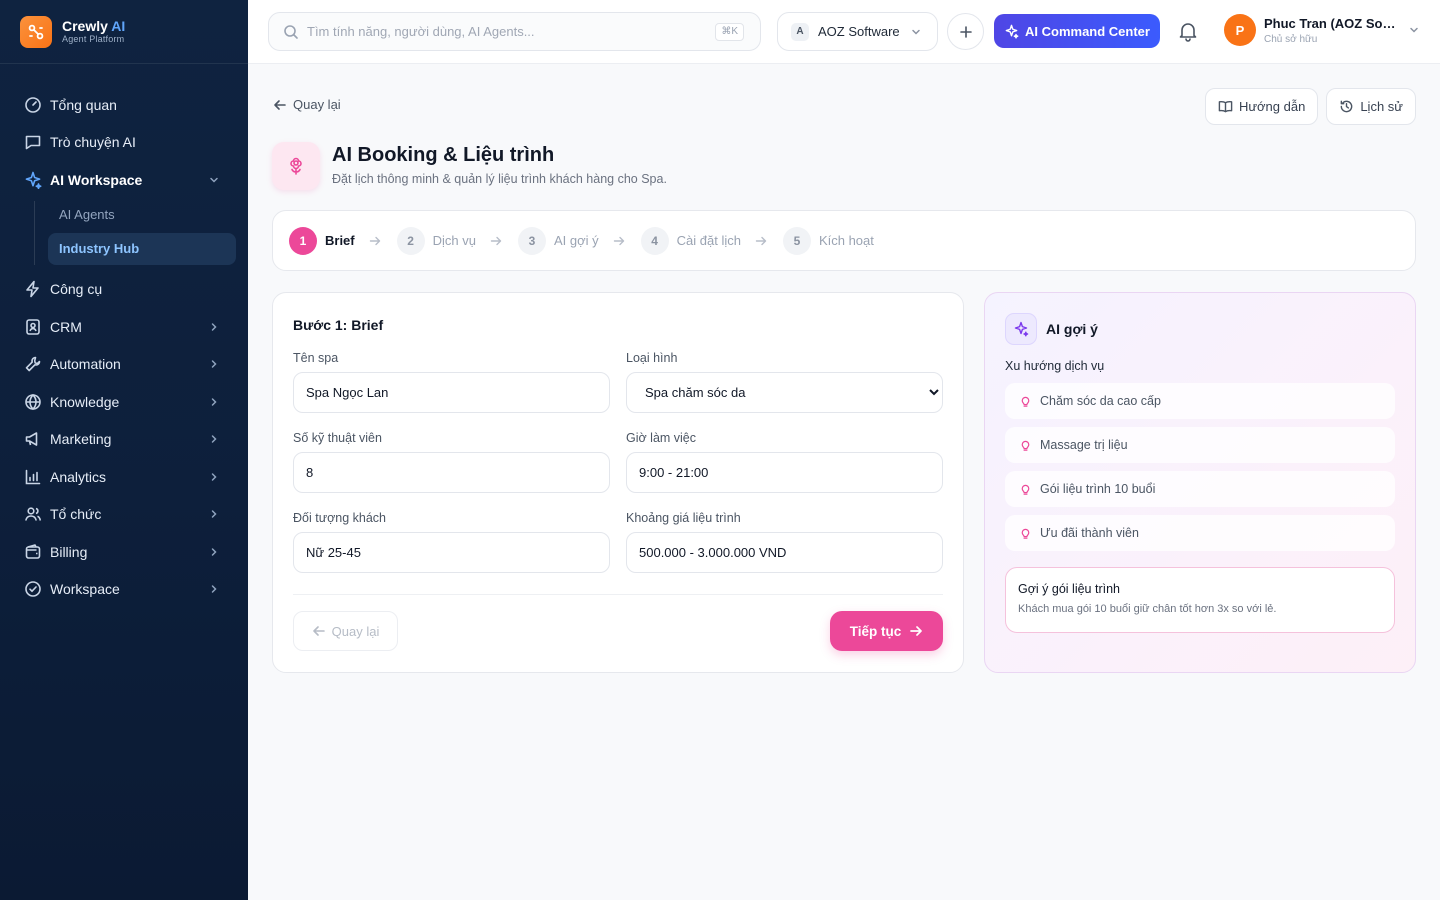 The image size is (1440, 900). I want to click on sidebar-item-label: Tổng quan, so click(83, 104).